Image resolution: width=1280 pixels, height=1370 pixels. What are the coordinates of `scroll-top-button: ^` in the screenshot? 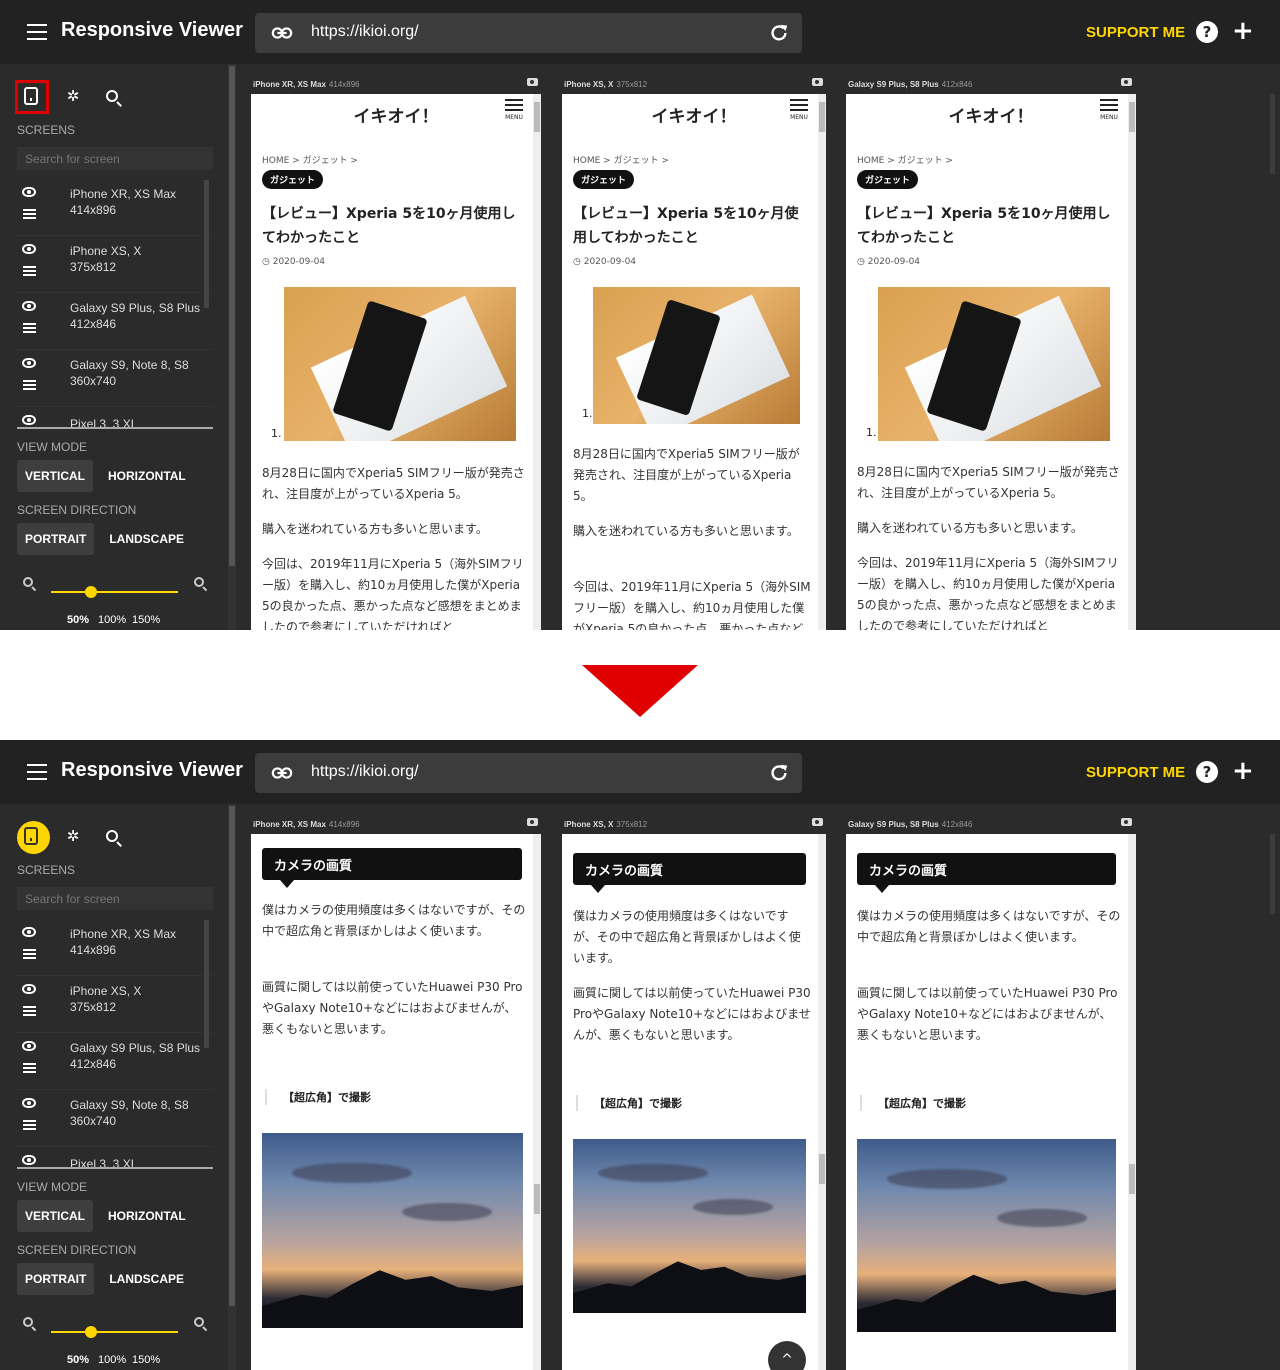 It's located at (787, 1355).